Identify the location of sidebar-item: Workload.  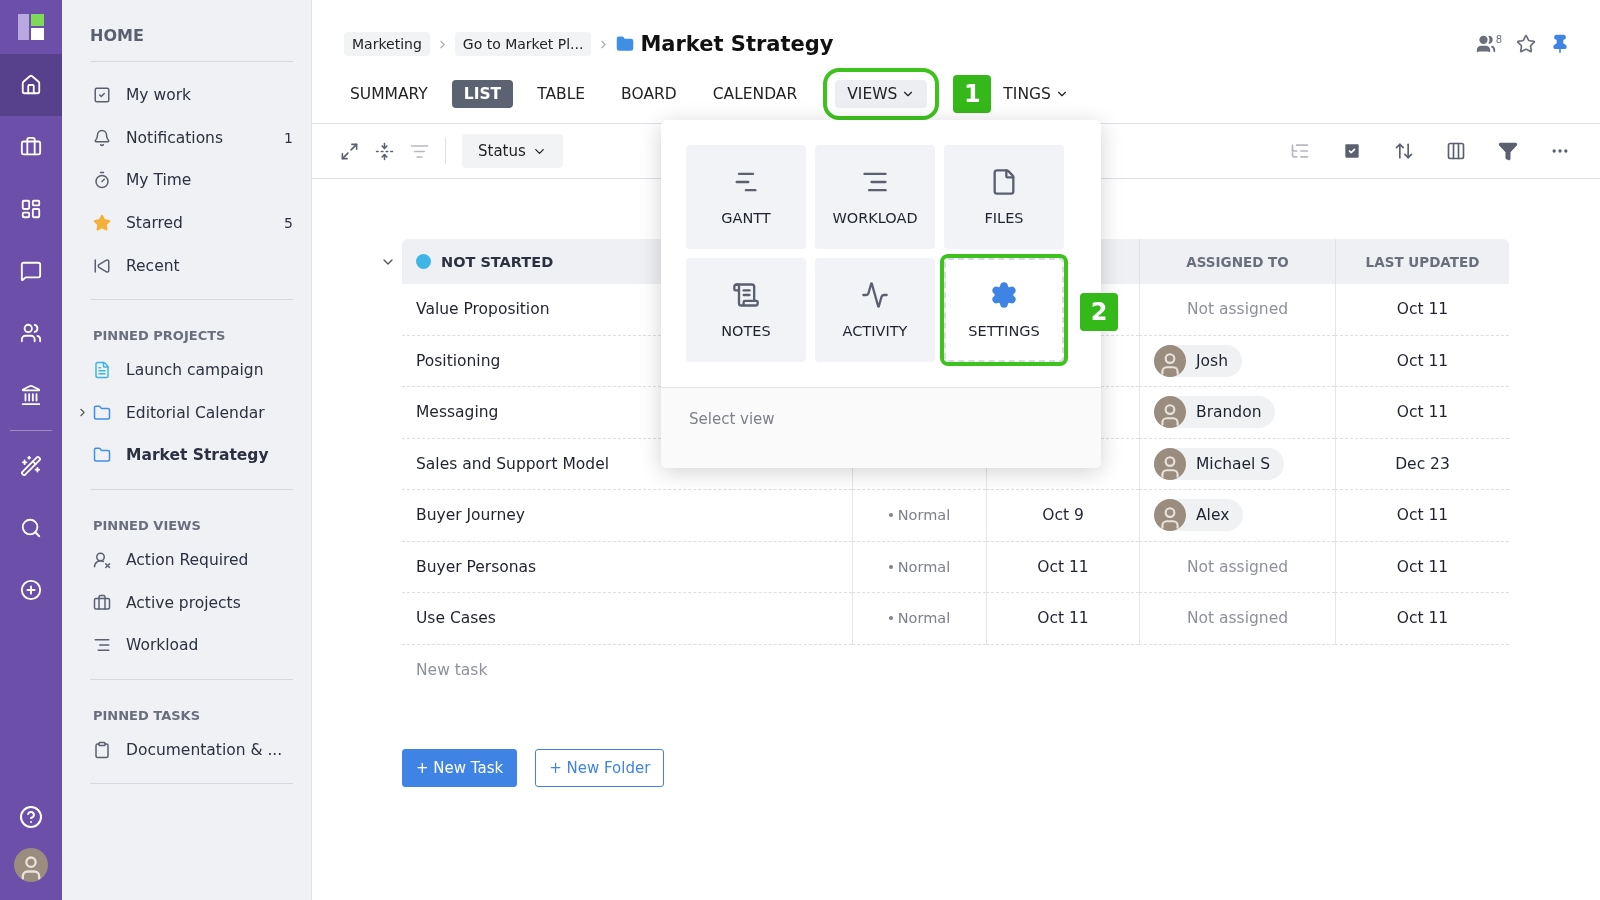
(162, 645).